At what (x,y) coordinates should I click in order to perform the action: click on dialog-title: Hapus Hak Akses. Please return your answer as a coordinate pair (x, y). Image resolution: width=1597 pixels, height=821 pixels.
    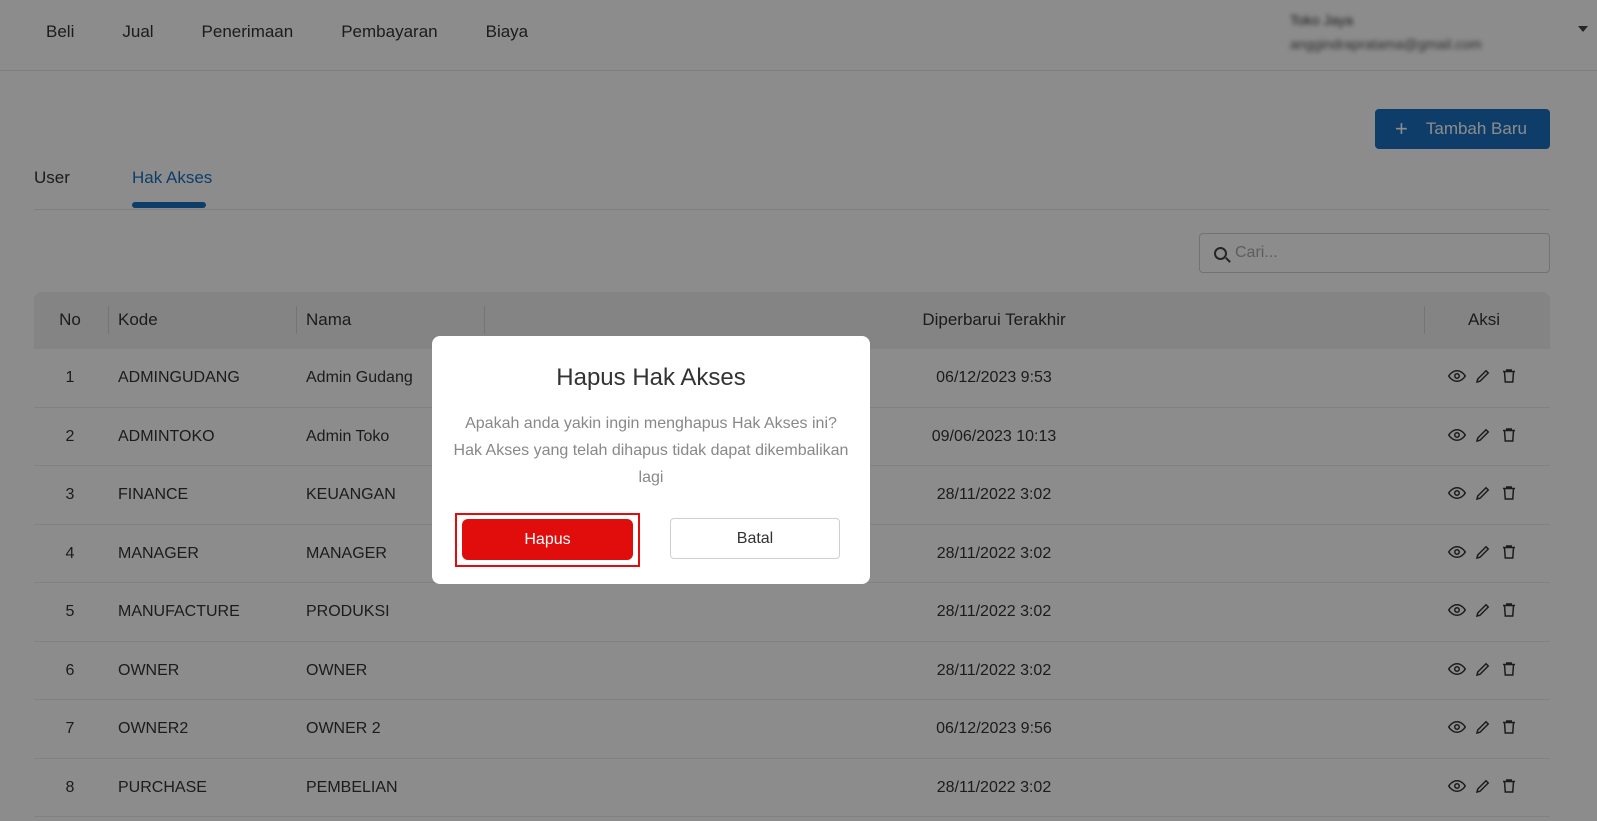
    Looking at the image, I should click on (651, 377).